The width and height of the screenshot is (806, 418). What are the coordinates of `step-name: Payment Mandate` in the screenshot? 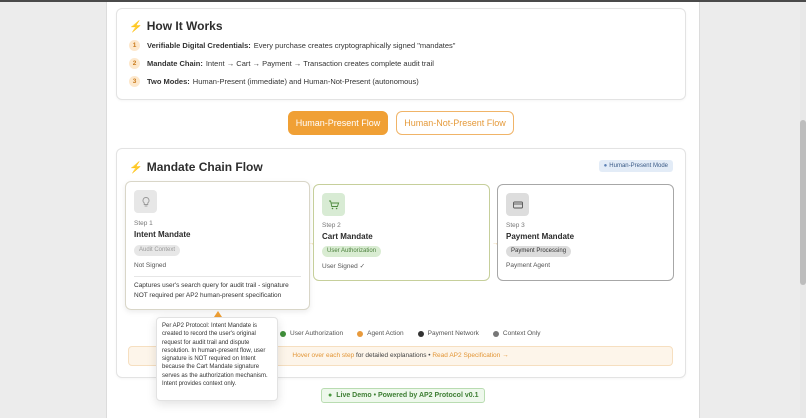 It's located at (540, 236).